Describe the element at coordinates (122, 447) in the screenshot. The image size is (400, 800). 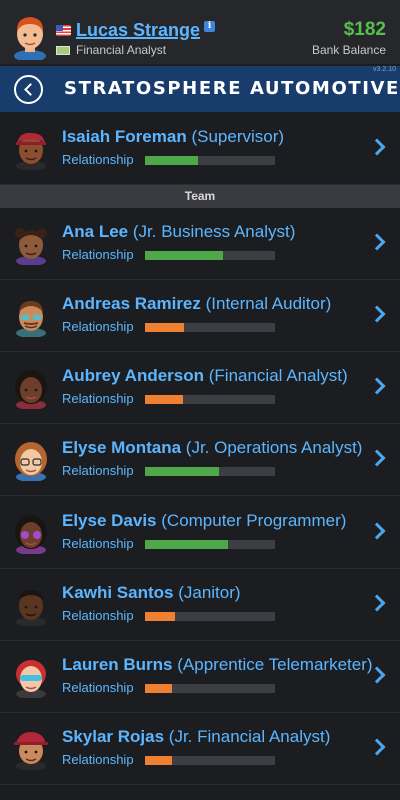
I see `employee-name: Elyse Montana` at that location.